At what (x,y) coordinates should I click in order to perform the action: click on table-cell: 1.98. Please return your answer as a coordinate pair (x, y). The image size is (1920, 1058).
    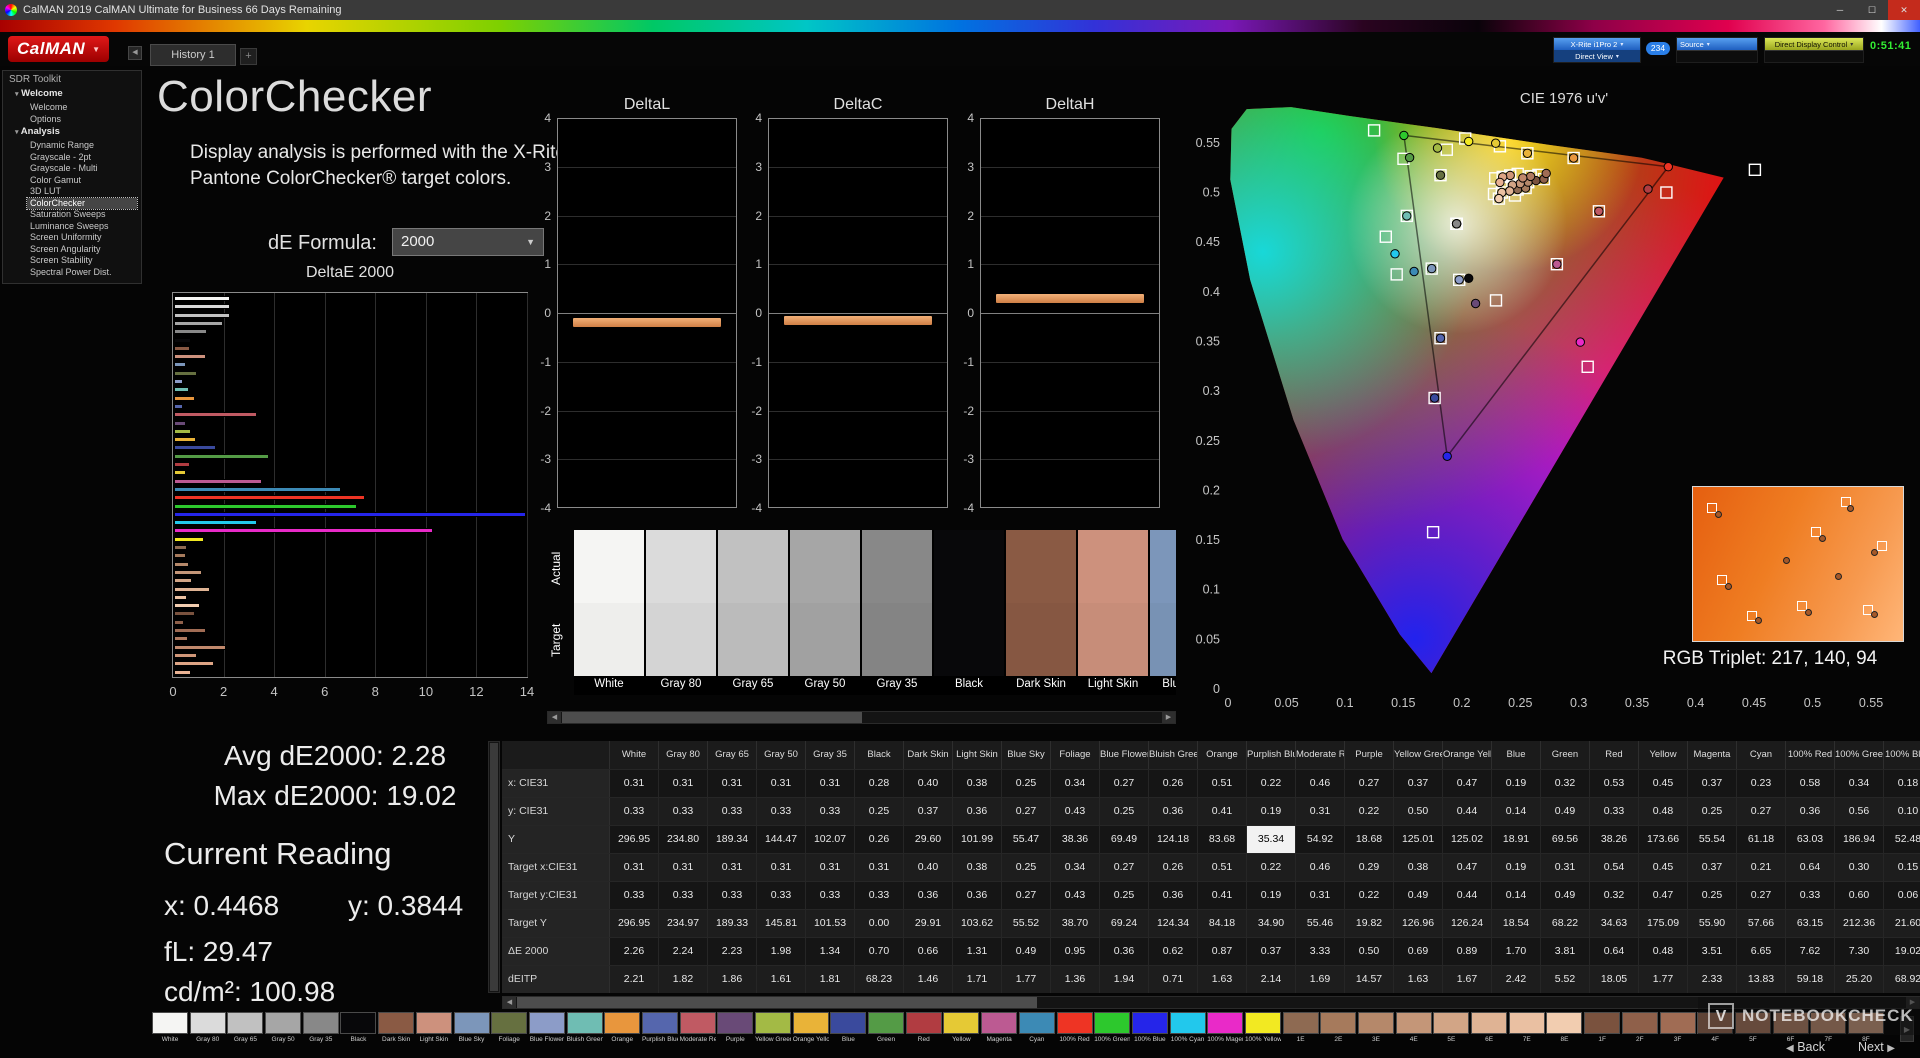
    Looking at the image, I should click on (781, 951).